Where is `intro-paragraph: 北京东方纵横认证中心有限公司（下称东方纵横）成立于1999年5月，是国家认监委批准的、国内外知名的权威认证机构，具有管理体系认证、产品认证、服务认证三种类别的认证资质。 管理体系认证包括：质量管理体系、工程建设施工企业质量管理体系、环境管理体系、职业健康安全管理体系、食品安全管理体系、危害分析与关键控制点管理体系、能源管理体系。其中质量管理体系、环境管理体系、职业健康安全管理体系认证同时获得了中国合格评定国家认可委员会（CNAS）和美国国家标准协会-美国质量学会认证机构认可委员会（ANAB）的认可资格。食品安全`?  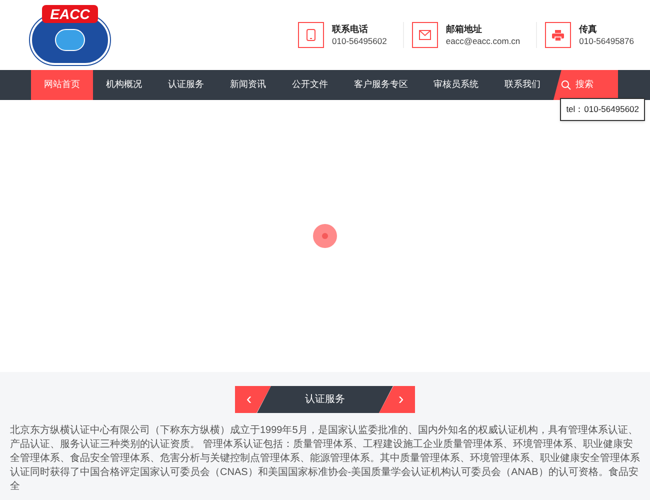 intro-paragraph: 北京东方纵横认证中心有限公司（下称东方纵横）成立于1999年5月，是国家认监委批准的、国内外知名的权威认证机构，具有管理体系认证、产品认证、服务认证三种类别的认证资质。 管理体系认证包括：质量管理体系、工程建设施工企业质量管理体系、环境管理体系、职业健康安全管理体系、食品安全管理体系、危害分析与关键控制点管理体系、能源管理体系。其中质量管理体系、环境管理体系、职业健康安全管理体系认证同时获得了中国合格评定国家认可委员会（CNAS）和美国国家标准协会-美国质量学会认证机构认可委员会（ANAB）的认可资格。食品安全 is located at coordinates (325, 459).